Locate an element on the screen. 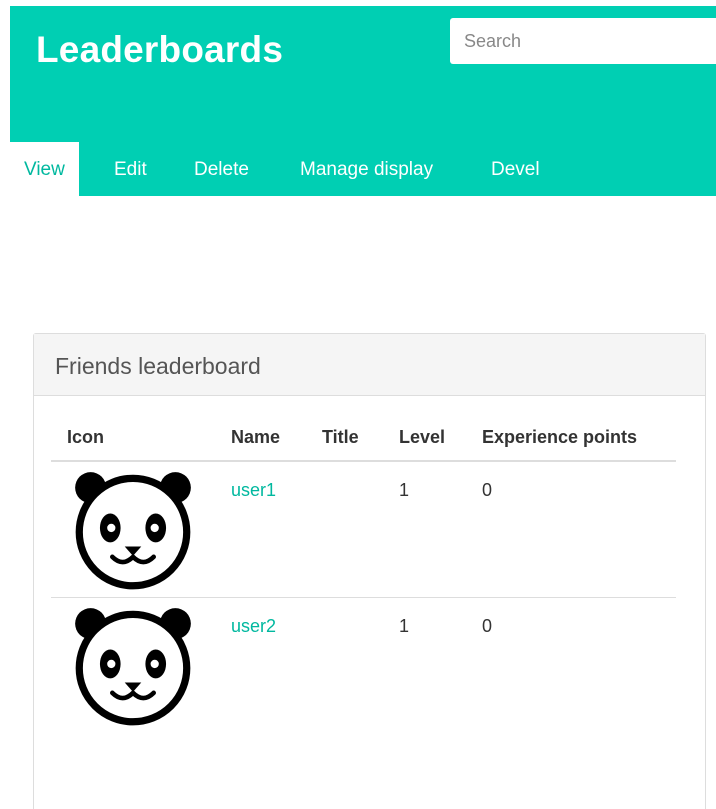  column-header-name: Name is located at coordinates (260, 438).